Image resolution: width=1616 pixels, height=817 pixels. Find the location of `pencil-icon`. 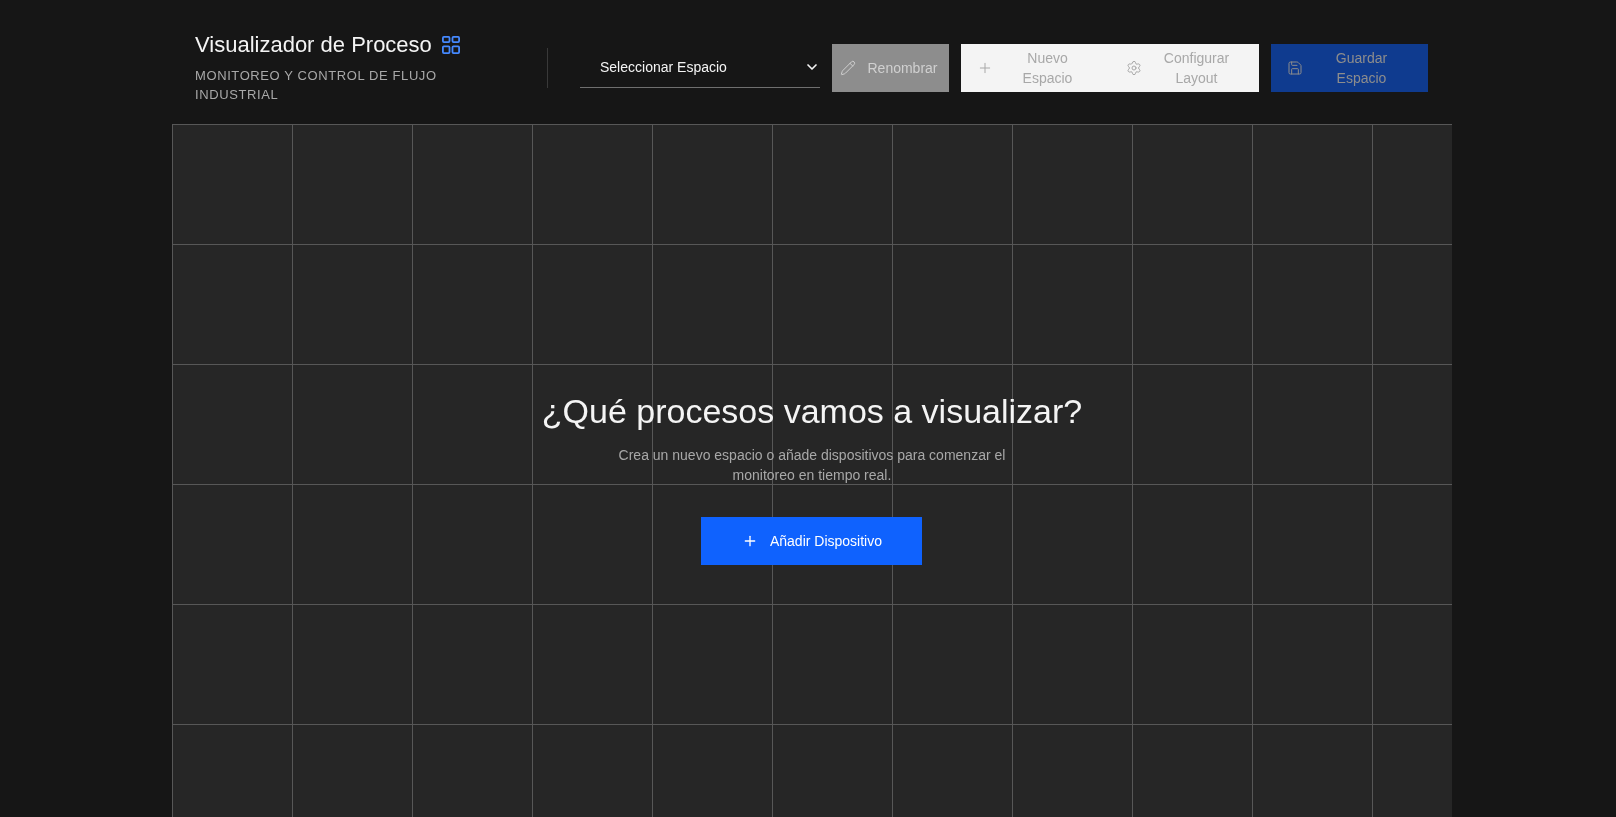

pencil-icon is located at coordinates (848, 67).